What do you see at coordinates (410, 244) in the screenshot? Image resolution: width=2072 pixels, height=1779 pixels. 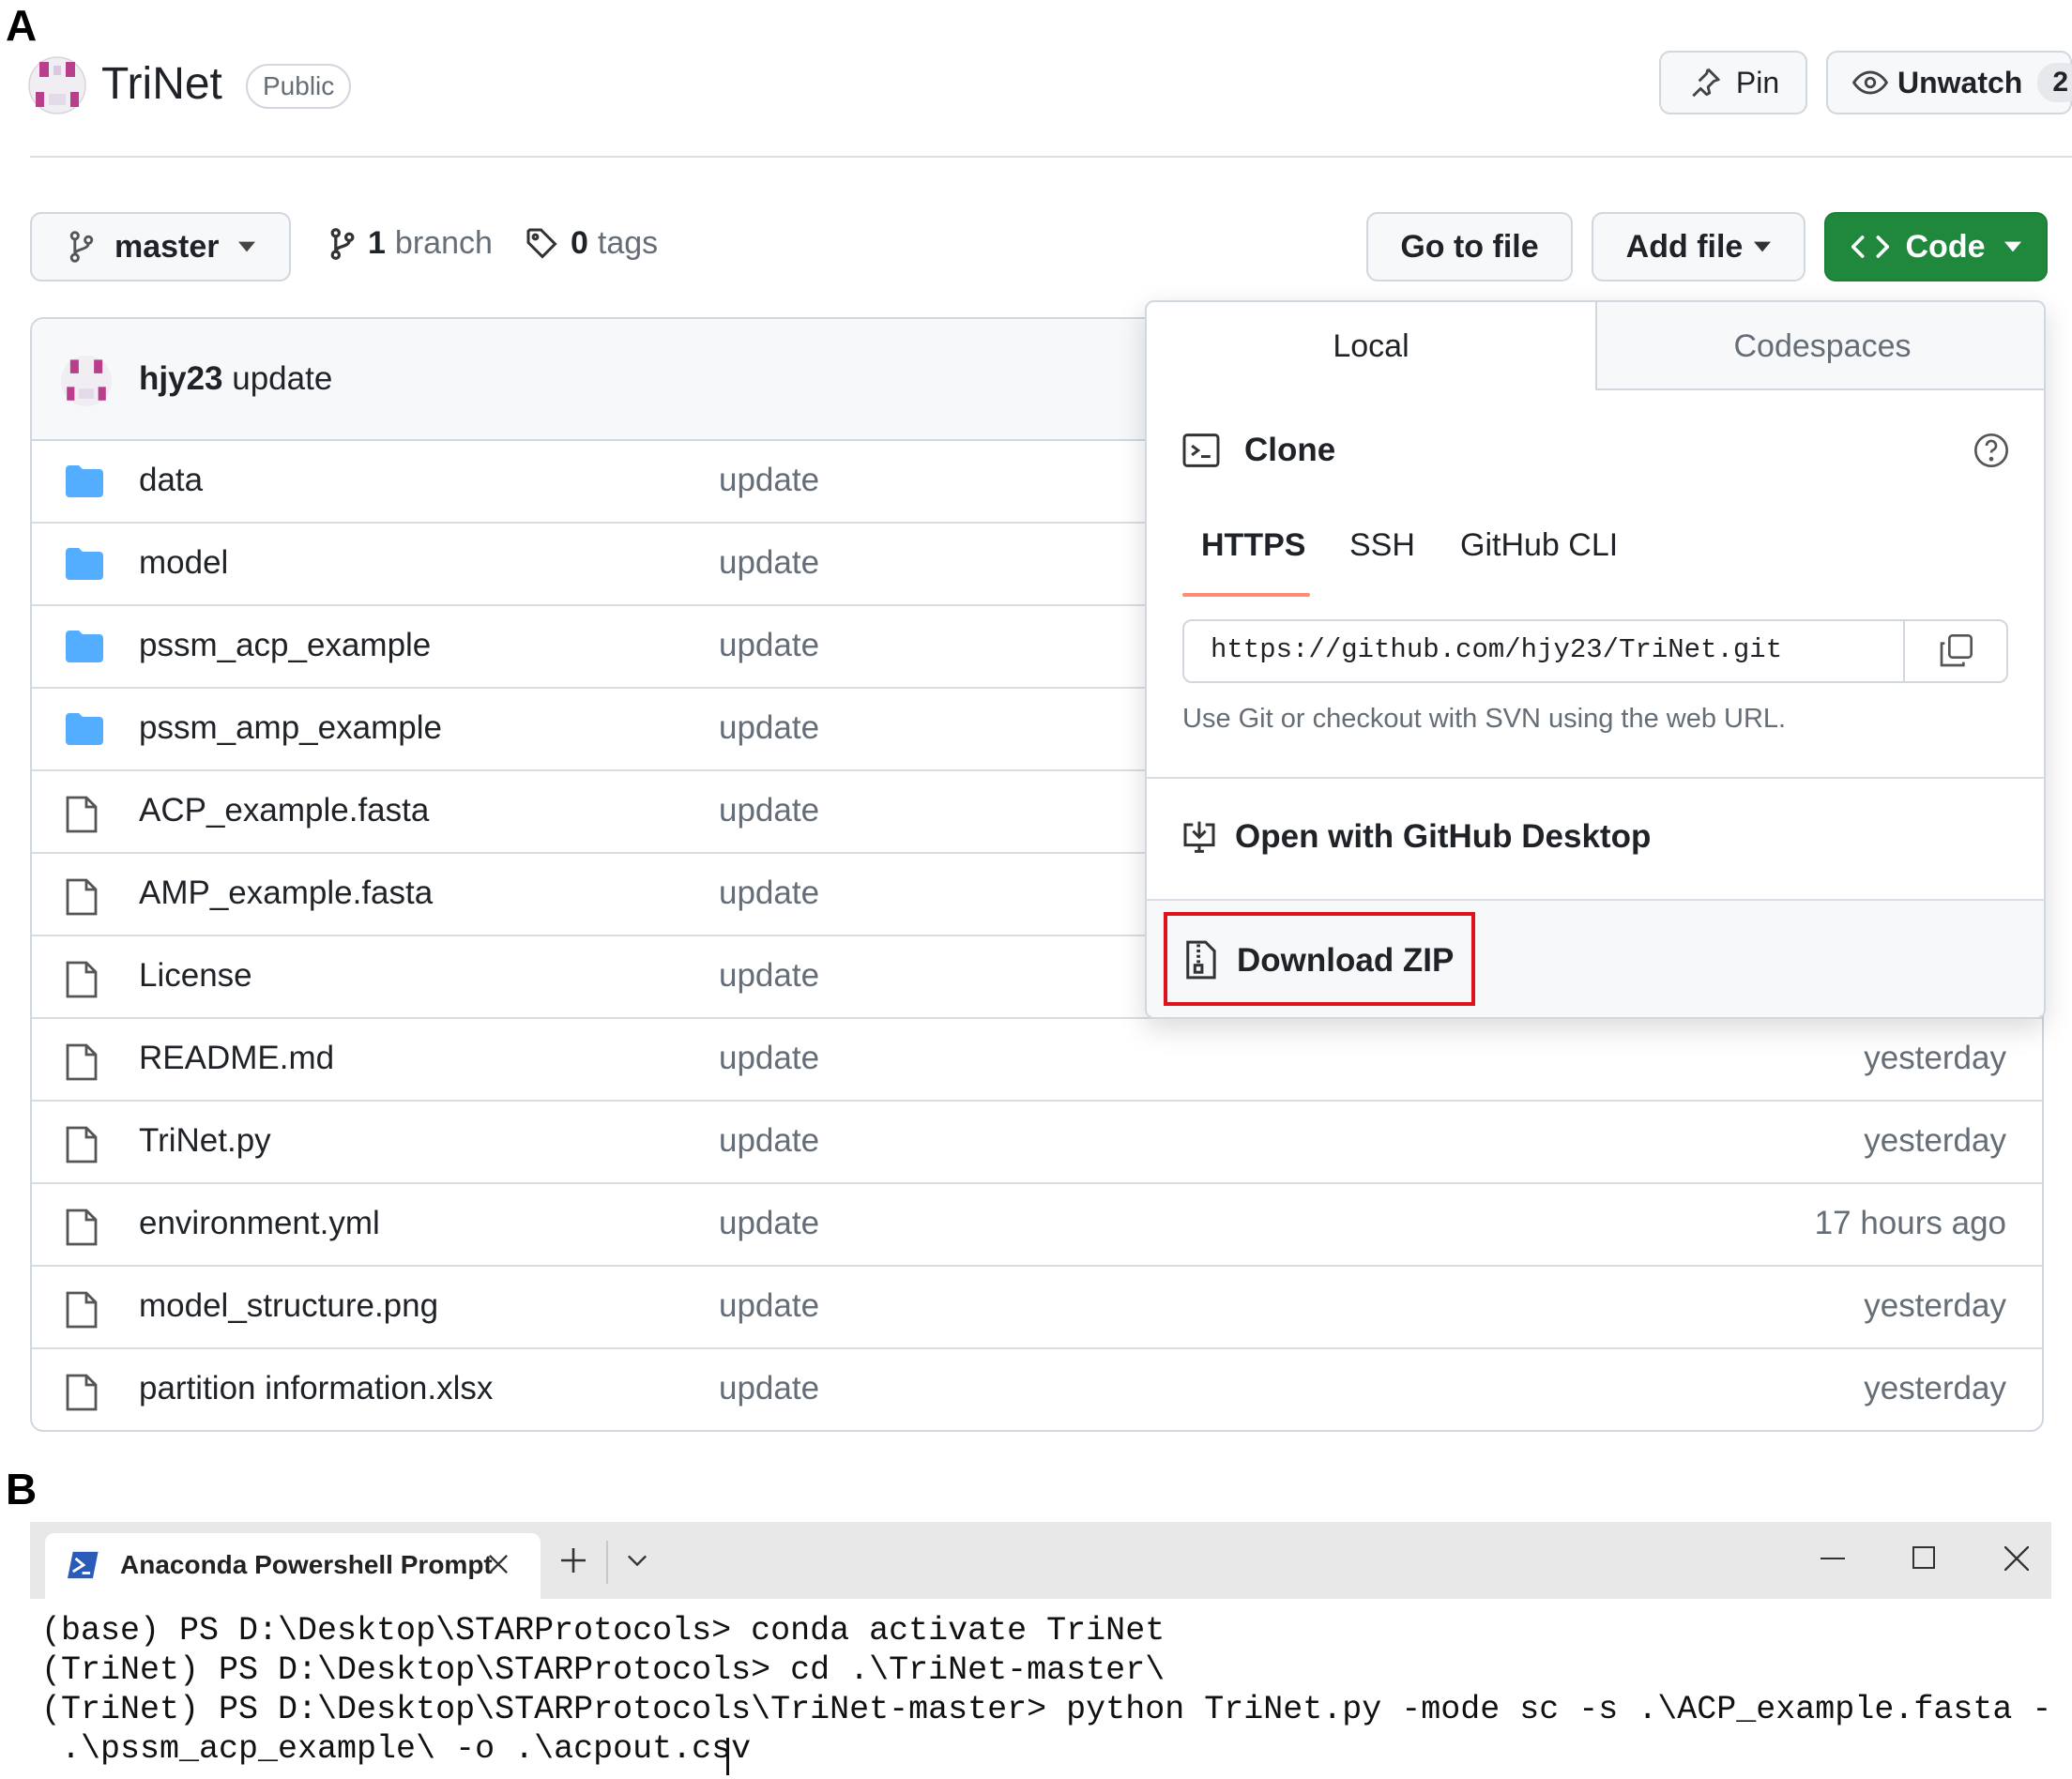 I see `branch-count-link: 1 branch` at bounding box center [410, 244].